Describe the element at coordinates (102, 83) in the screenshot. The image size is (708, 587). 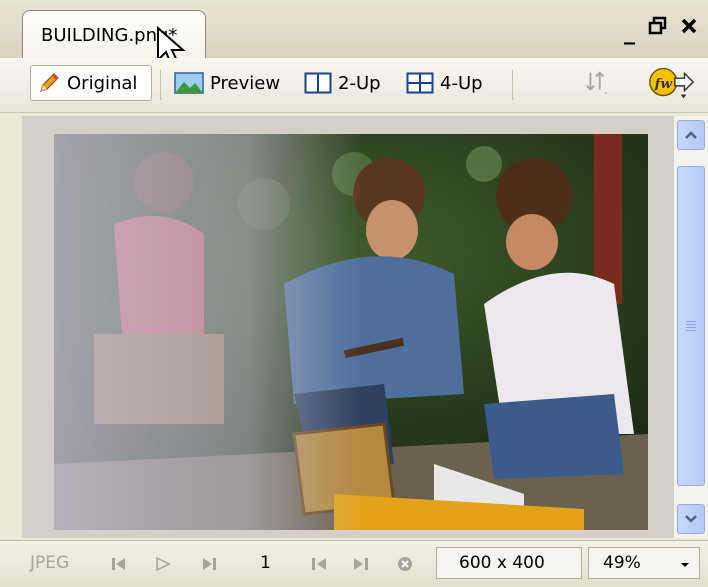
I see `original-label: Original` at that location.